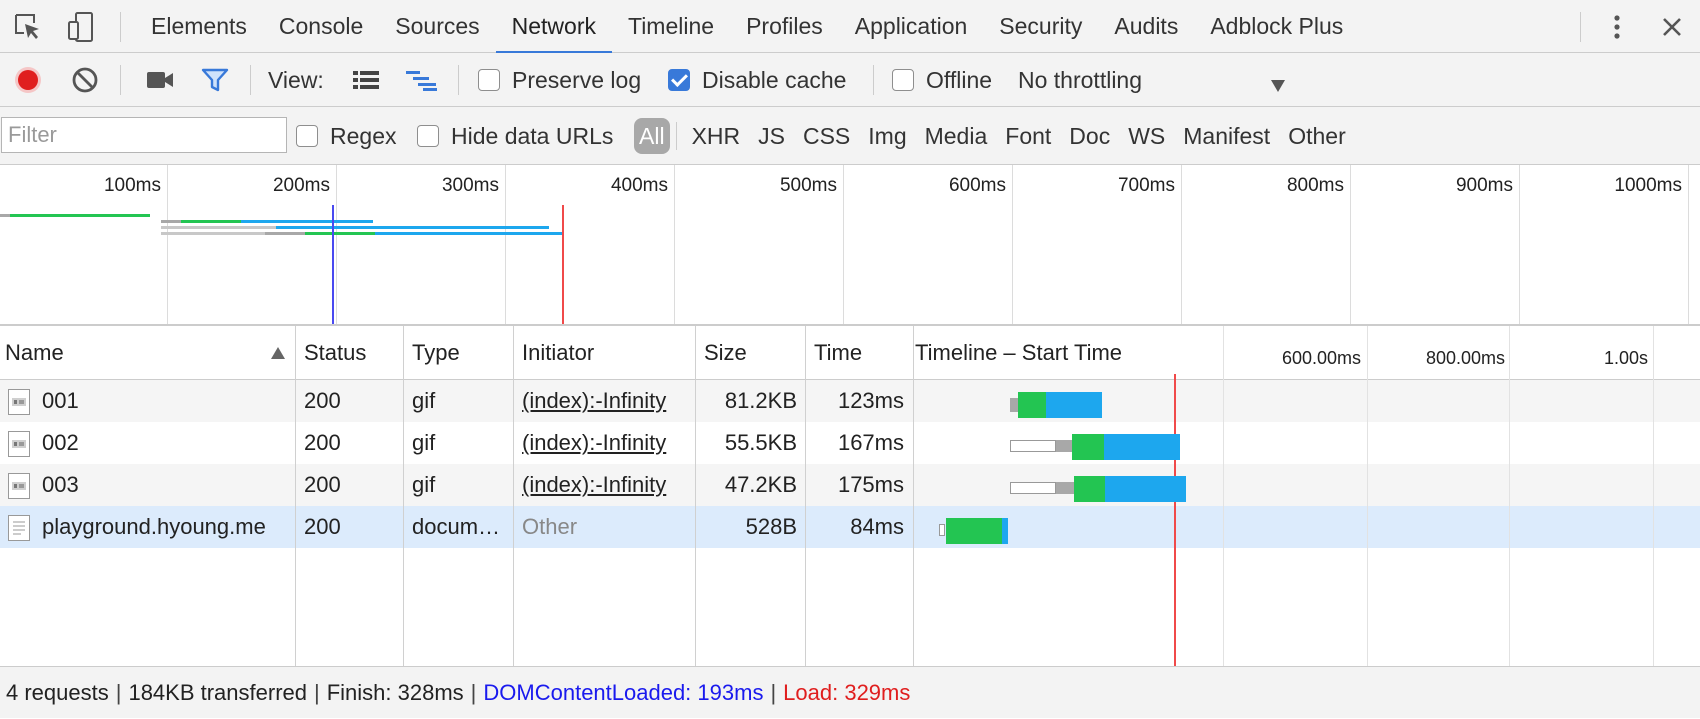 The image size is (1700, 719). I want to click on timeline-grid-line, so click(1367, 496).